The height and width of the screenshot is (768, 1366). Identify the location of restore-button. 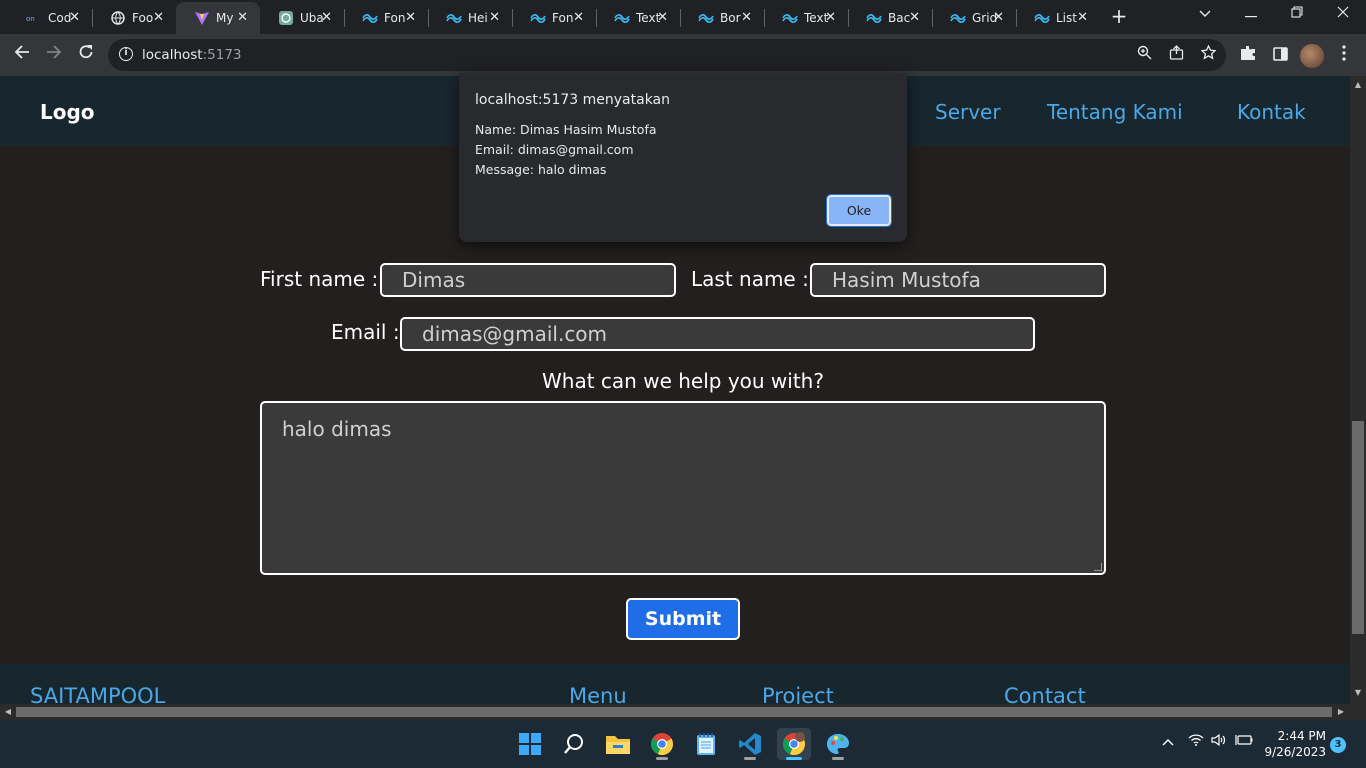
(1297, 16).